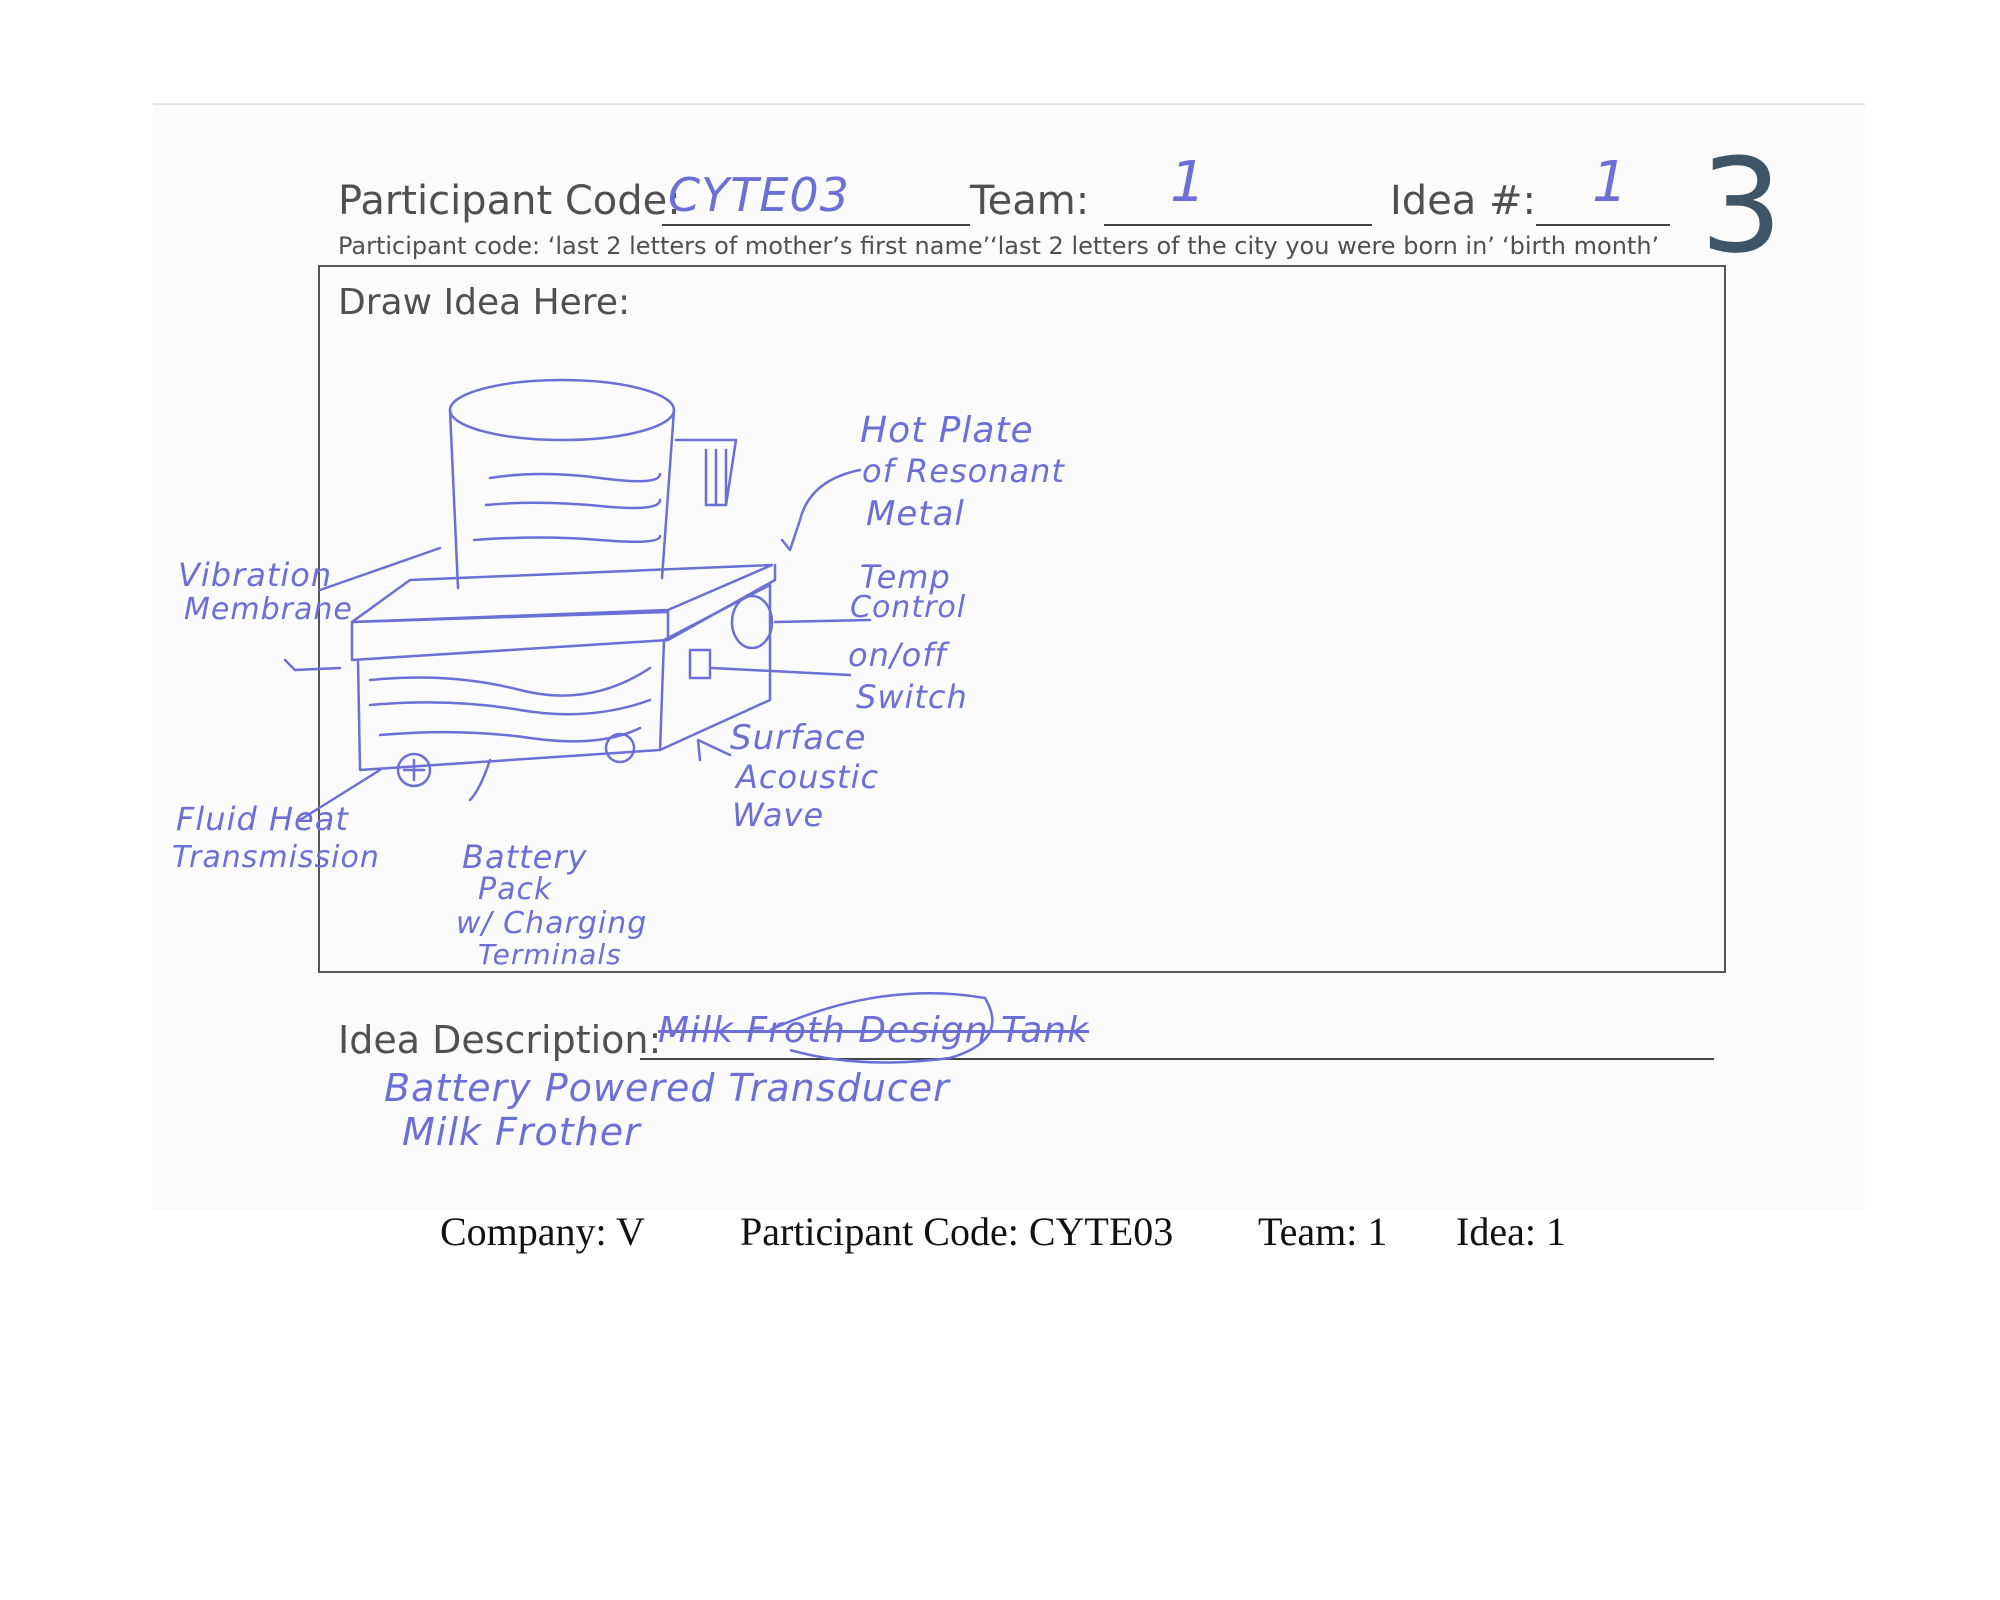 The width and height of the screenshot is (2000, 1600). What do you see at coordinates (1511, 1231) in the screenshot?
I see `footer-idea: Idea: 1` at bounding box center [1511, 1231].